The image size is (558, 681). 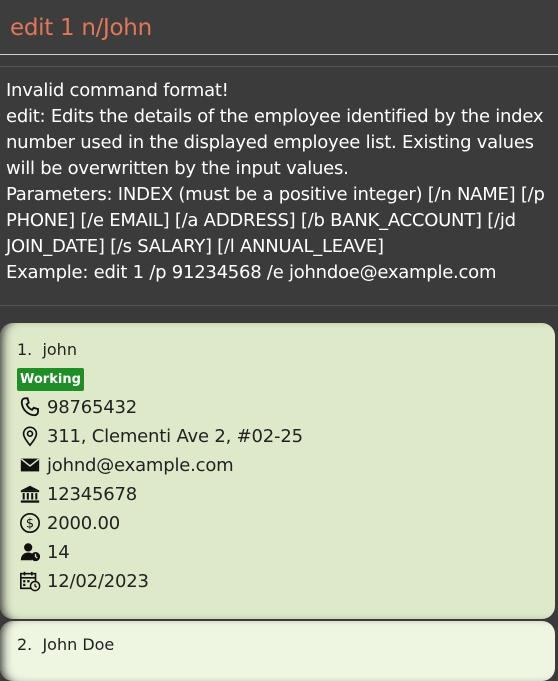 I want to click on salary-value: 2000.00, so click(x=84, y=523).